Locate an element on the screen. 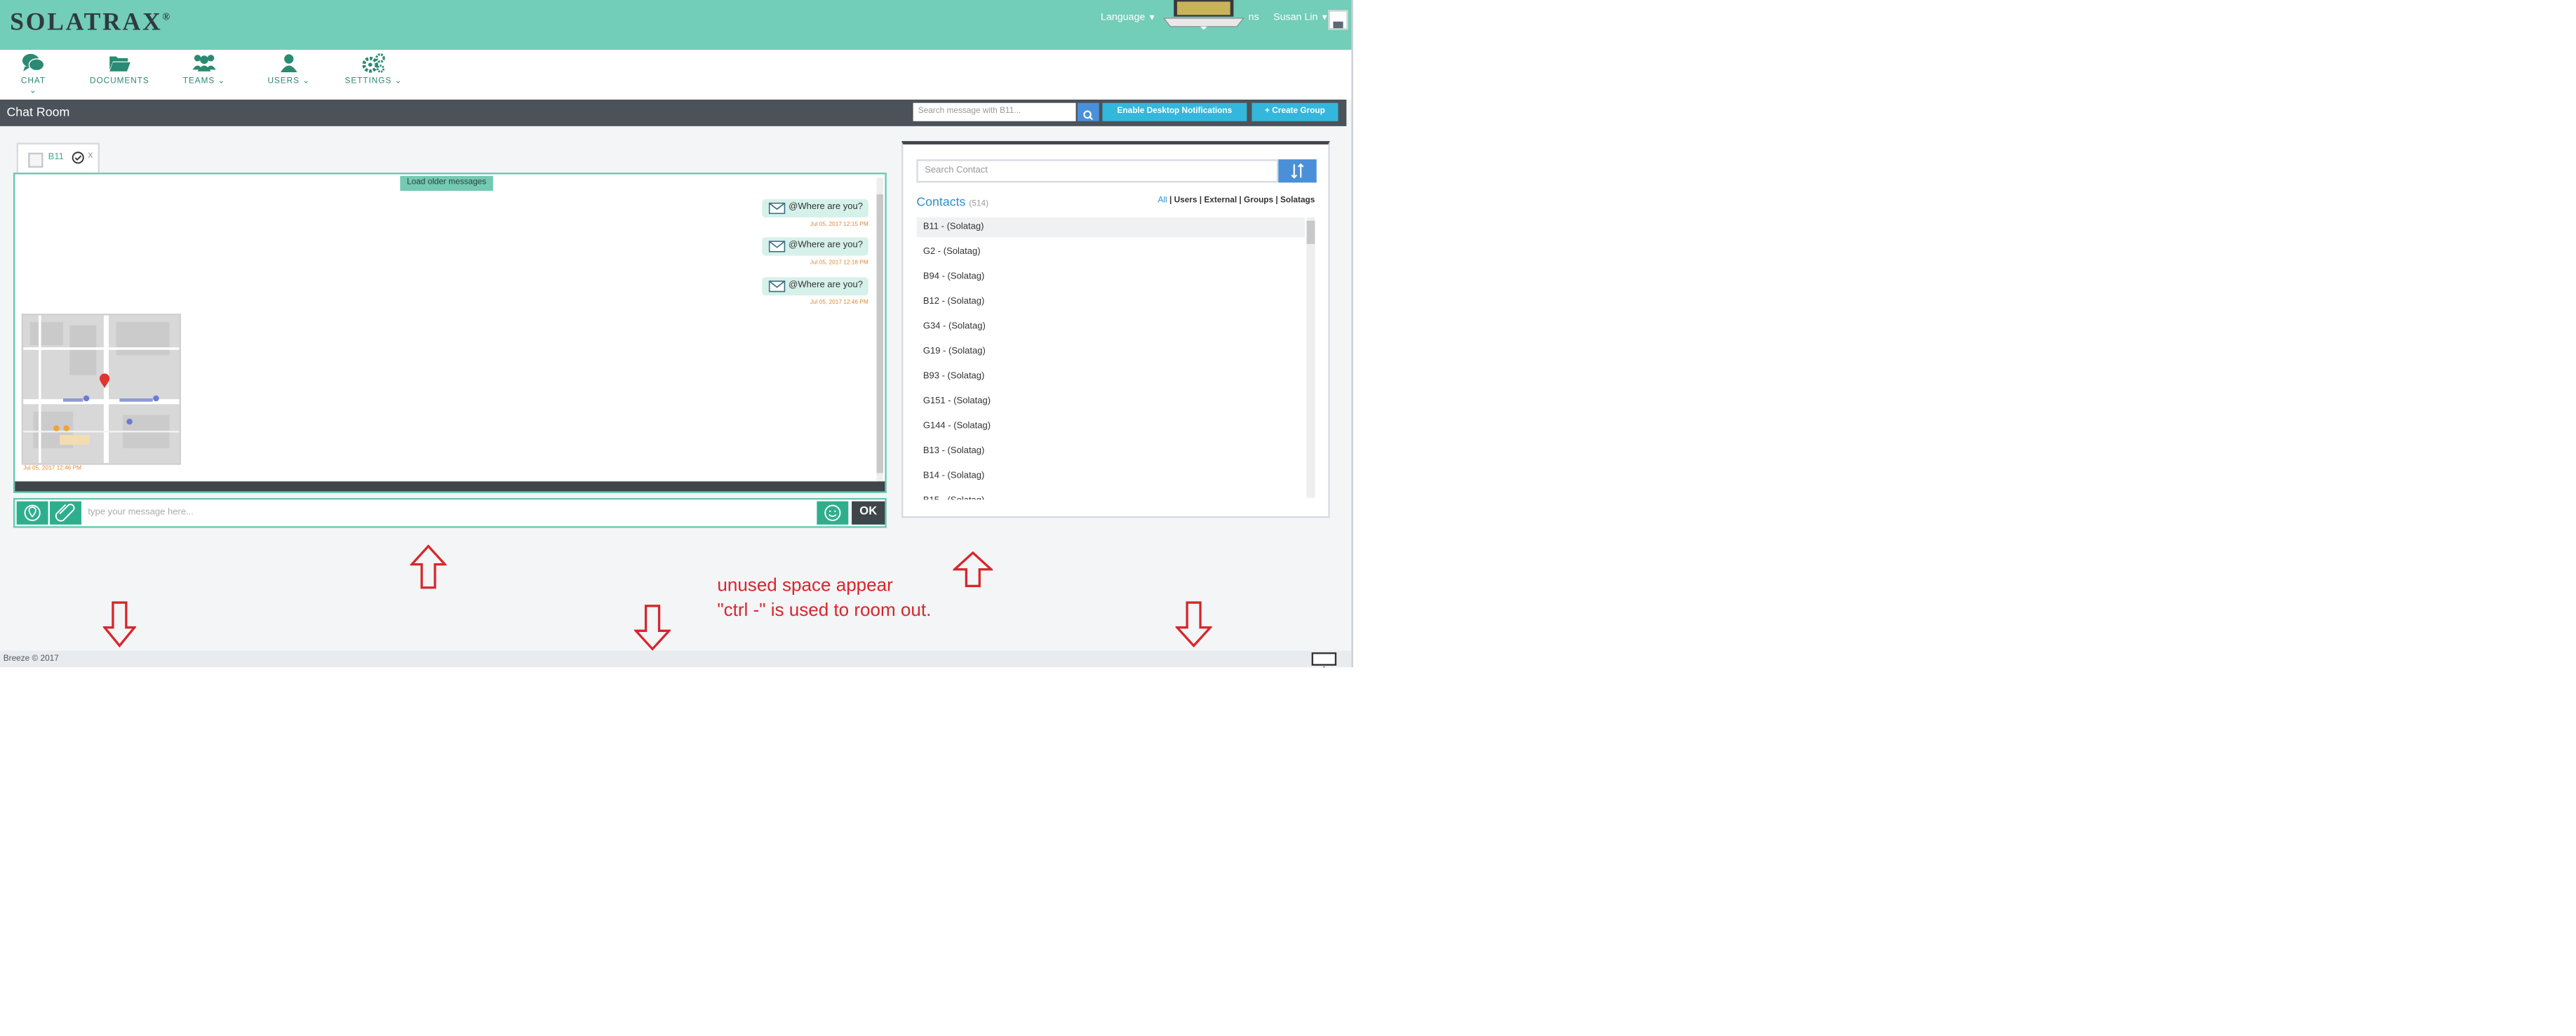 This screenshot has width=2576, height=1036. laptop-image is located at coordinates (1203, 15).